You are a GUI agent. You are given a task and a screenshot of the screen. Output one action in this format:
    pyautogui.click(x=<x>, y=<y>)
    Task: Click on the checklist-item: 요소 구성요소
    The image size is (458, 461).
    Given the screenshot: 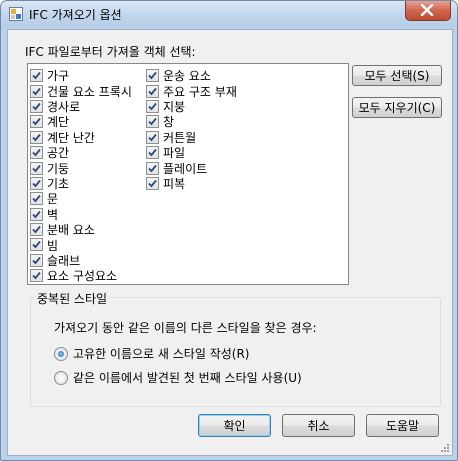 What is the action you would take?
    pyautogui.click(x=81, y=275)
    